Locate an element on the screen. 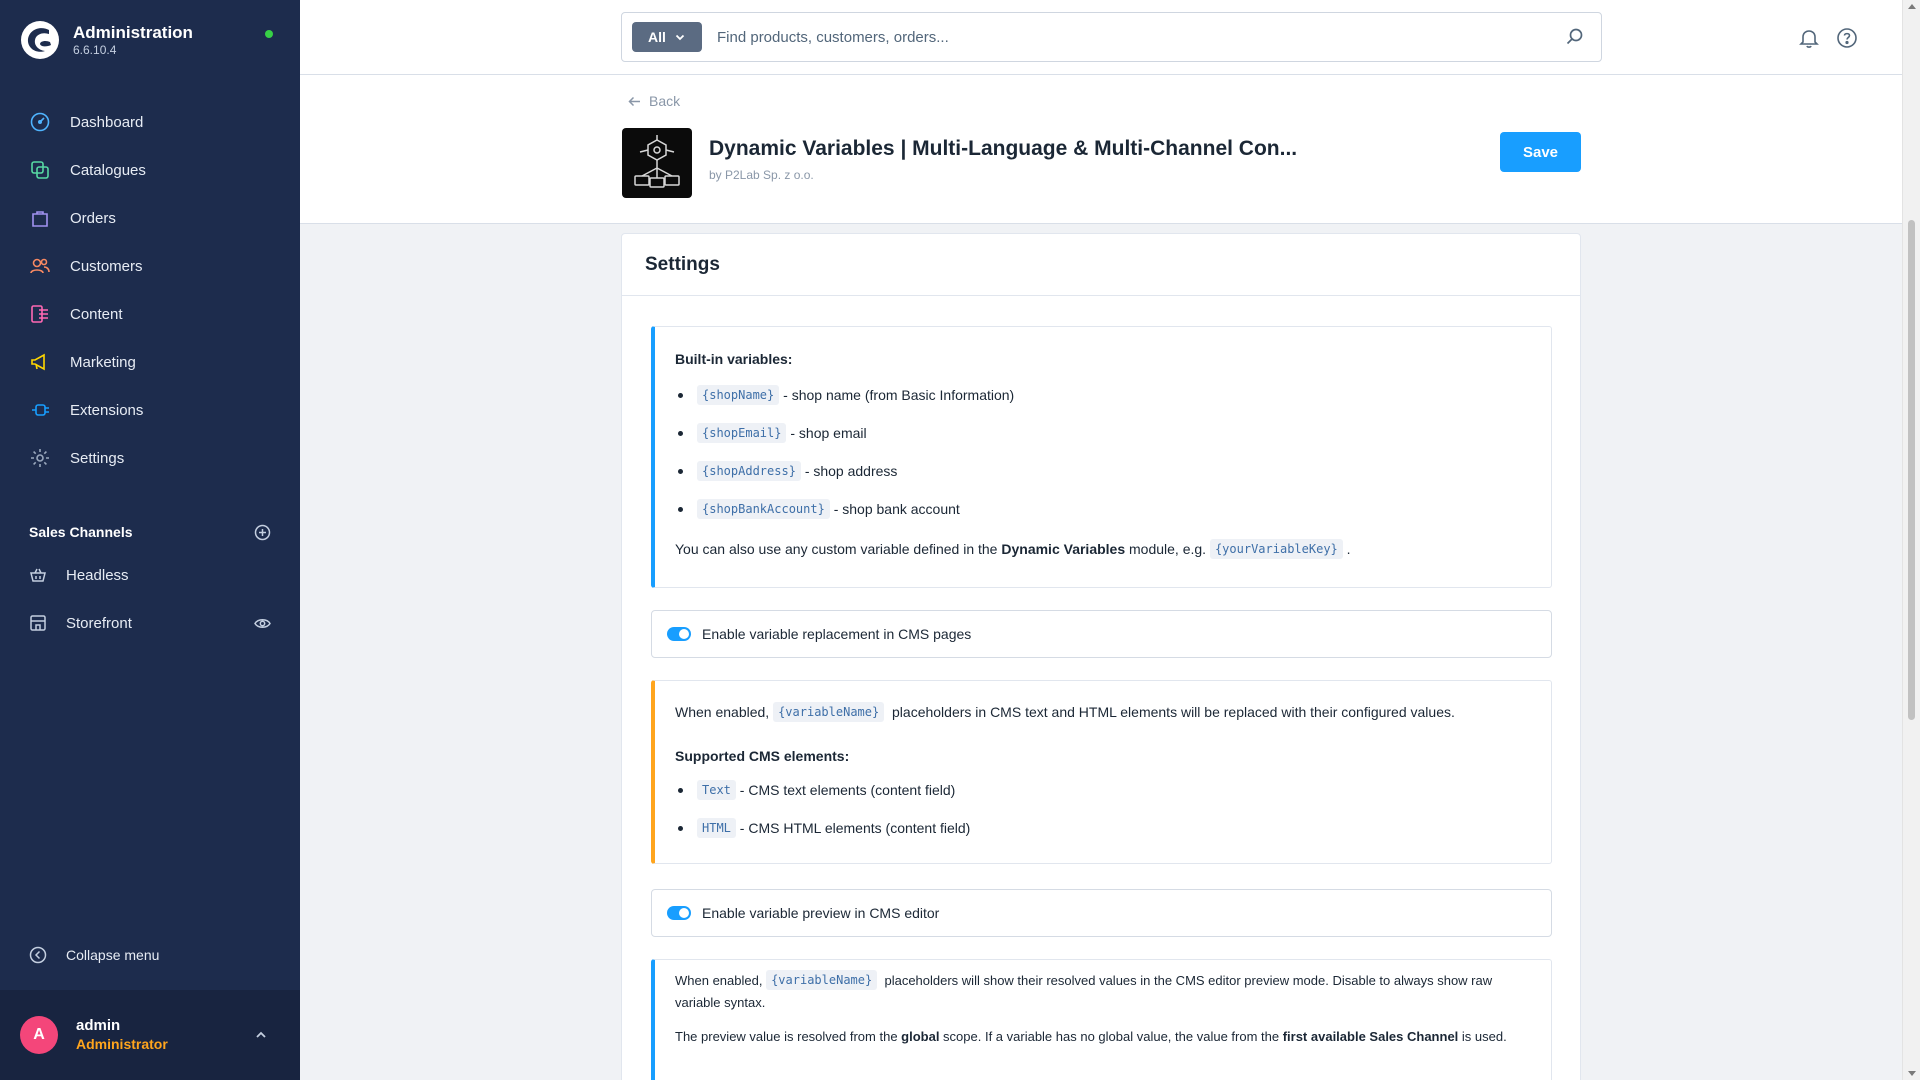  brand: Administration 6.6.10.4 is located at coordinates (106, 40).